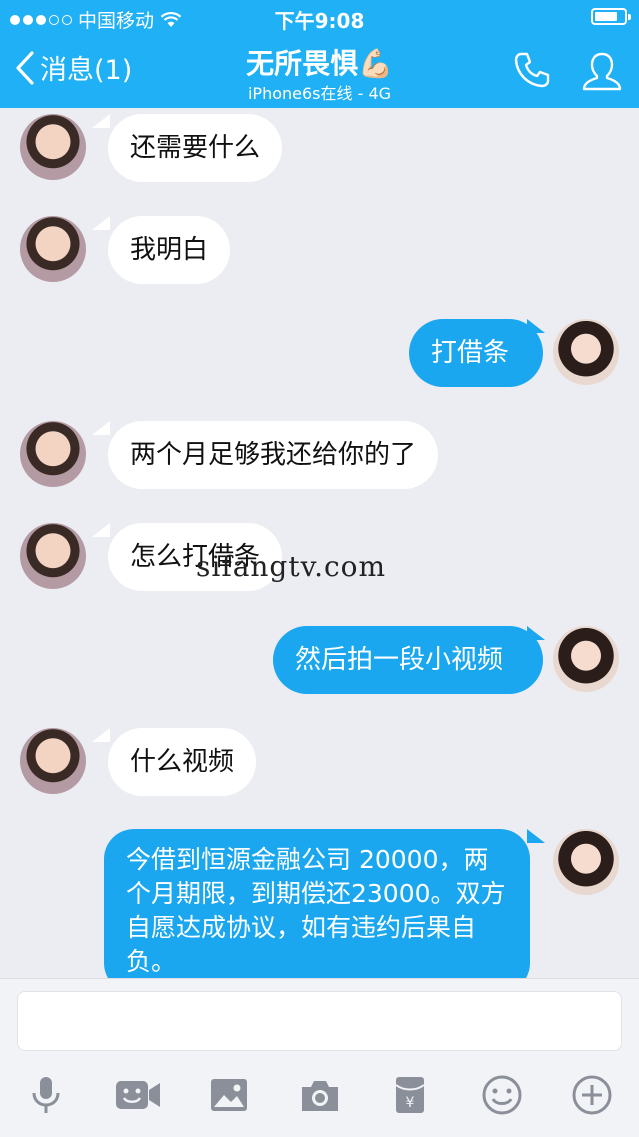  I want to click on person-icon, so click(602, 71).